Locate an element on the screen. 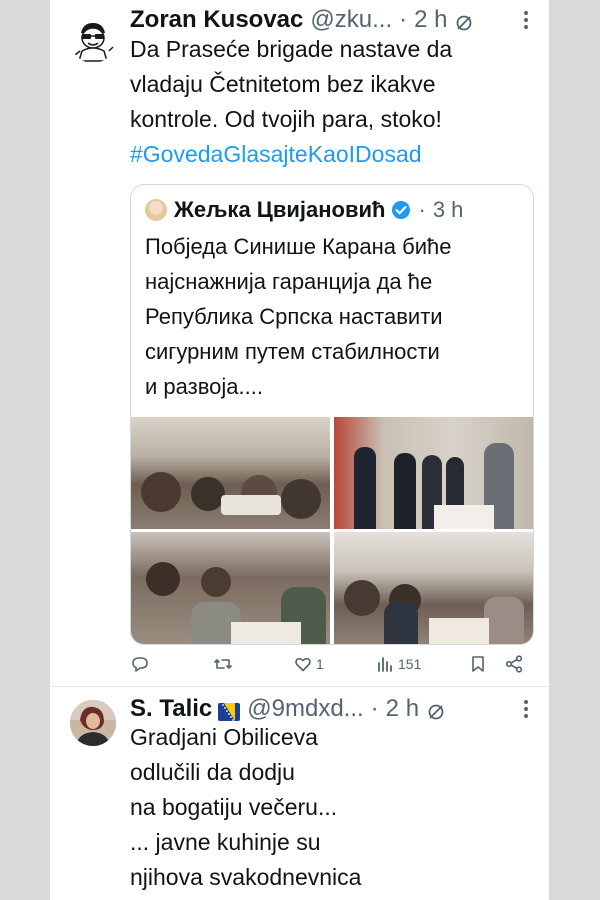 The width and height of the screenshot is (600, 900). retweet-icon is located at coordinates (223, 664).